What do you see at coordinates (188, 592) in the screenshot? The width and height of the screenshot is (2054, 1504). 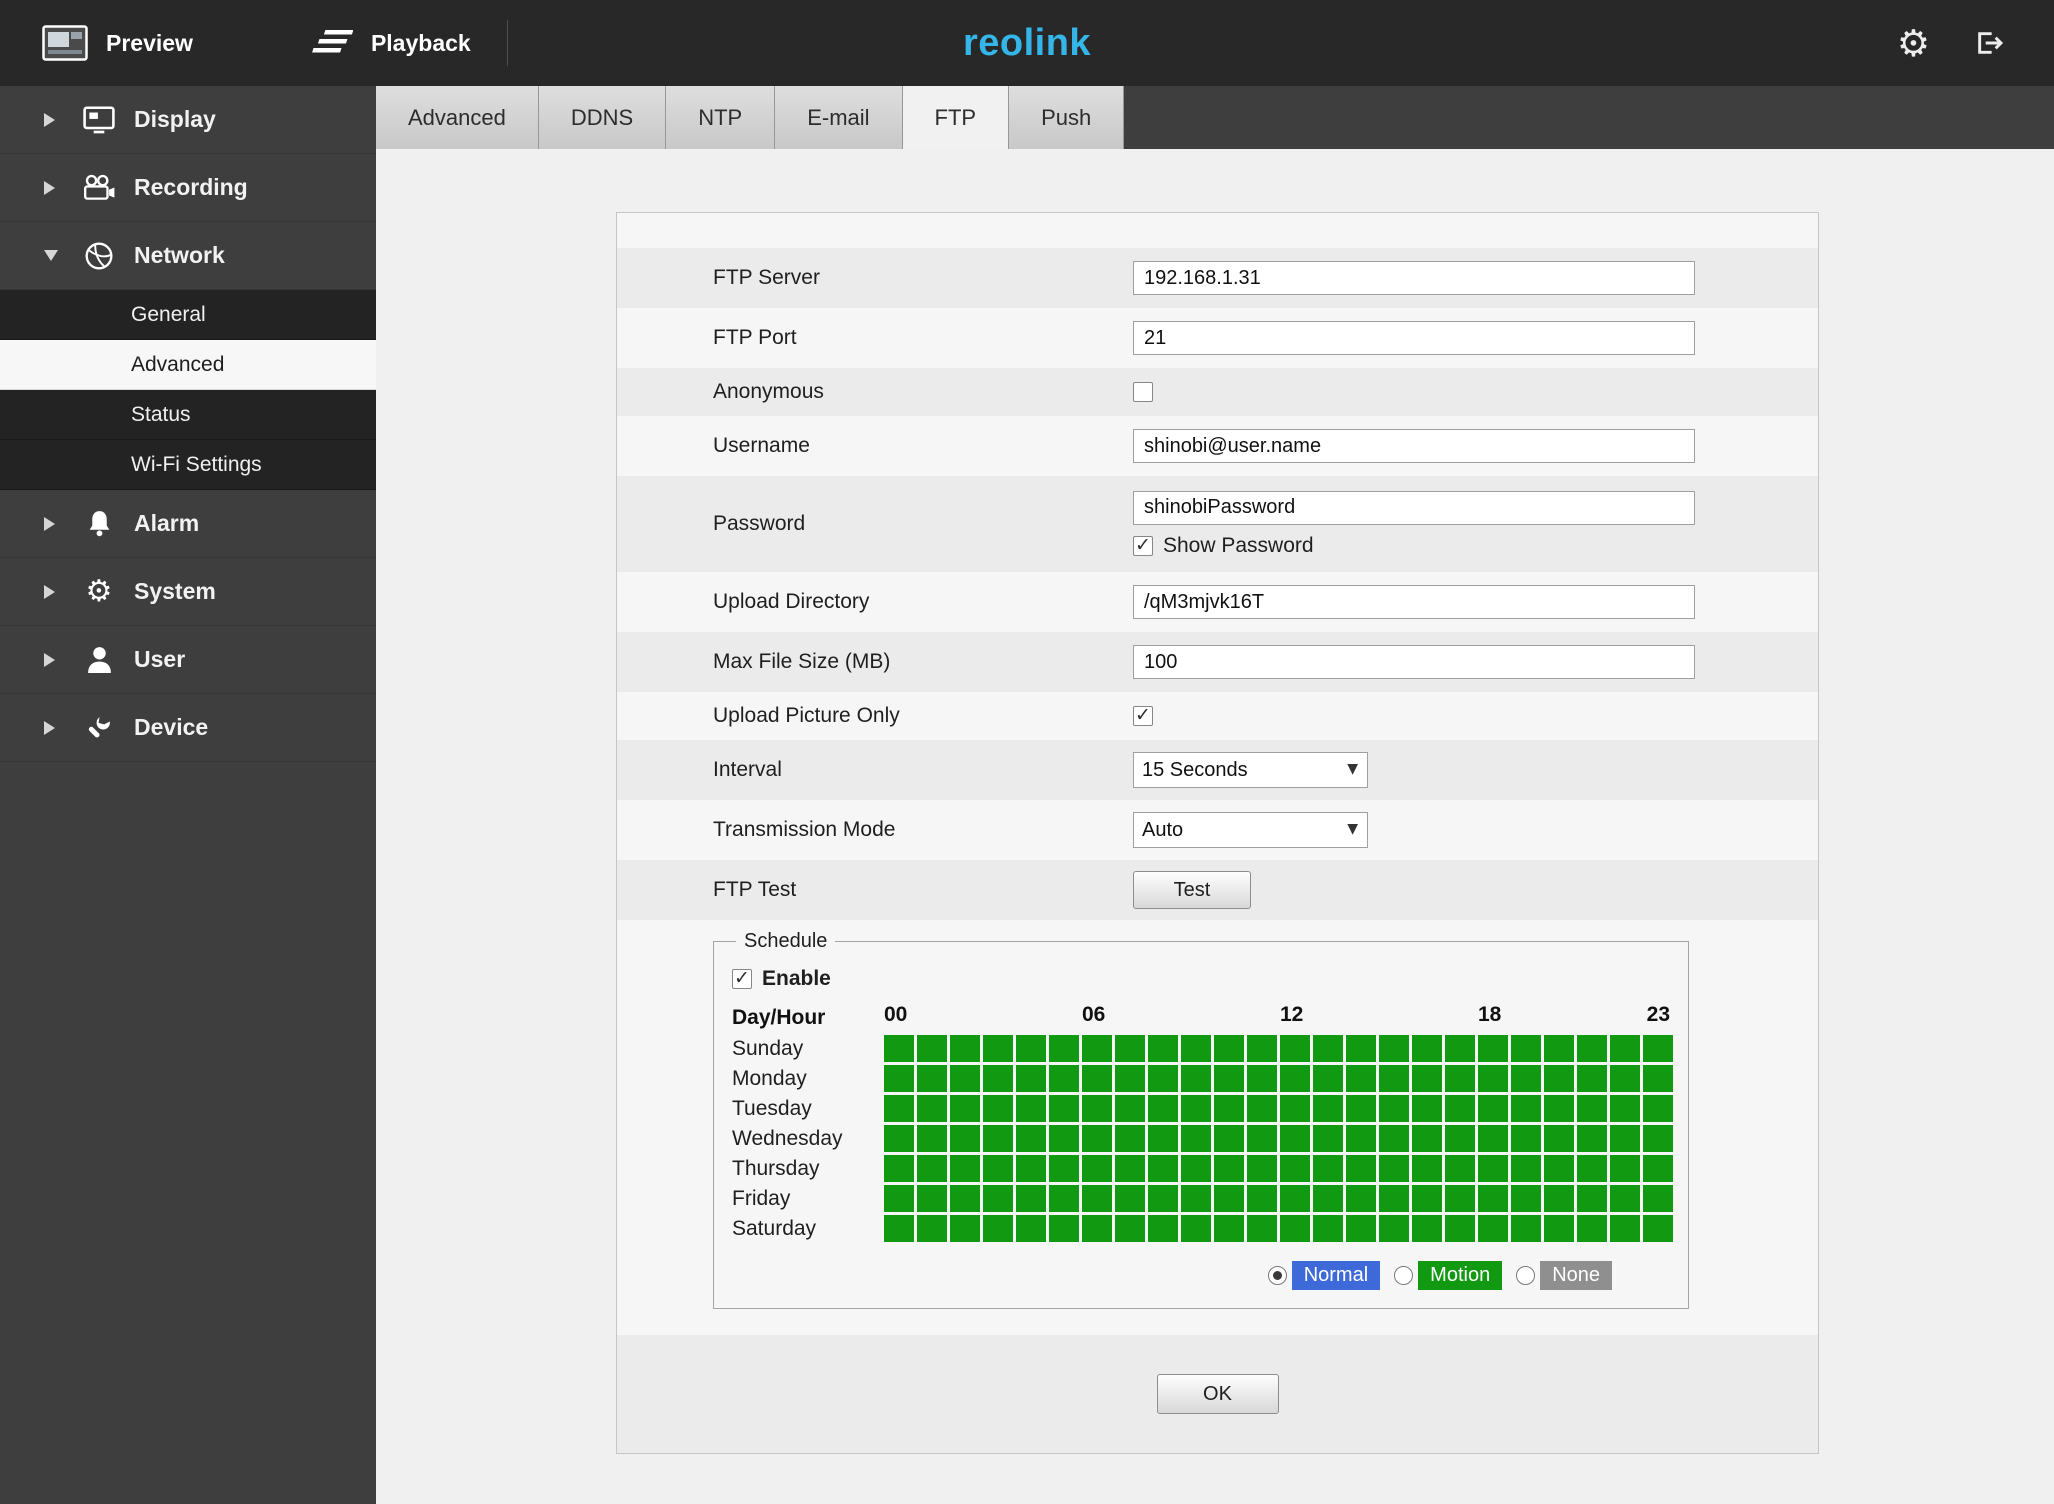 I see `sidebar-item-system: ⚙ System` at bounding box center [188, 592].